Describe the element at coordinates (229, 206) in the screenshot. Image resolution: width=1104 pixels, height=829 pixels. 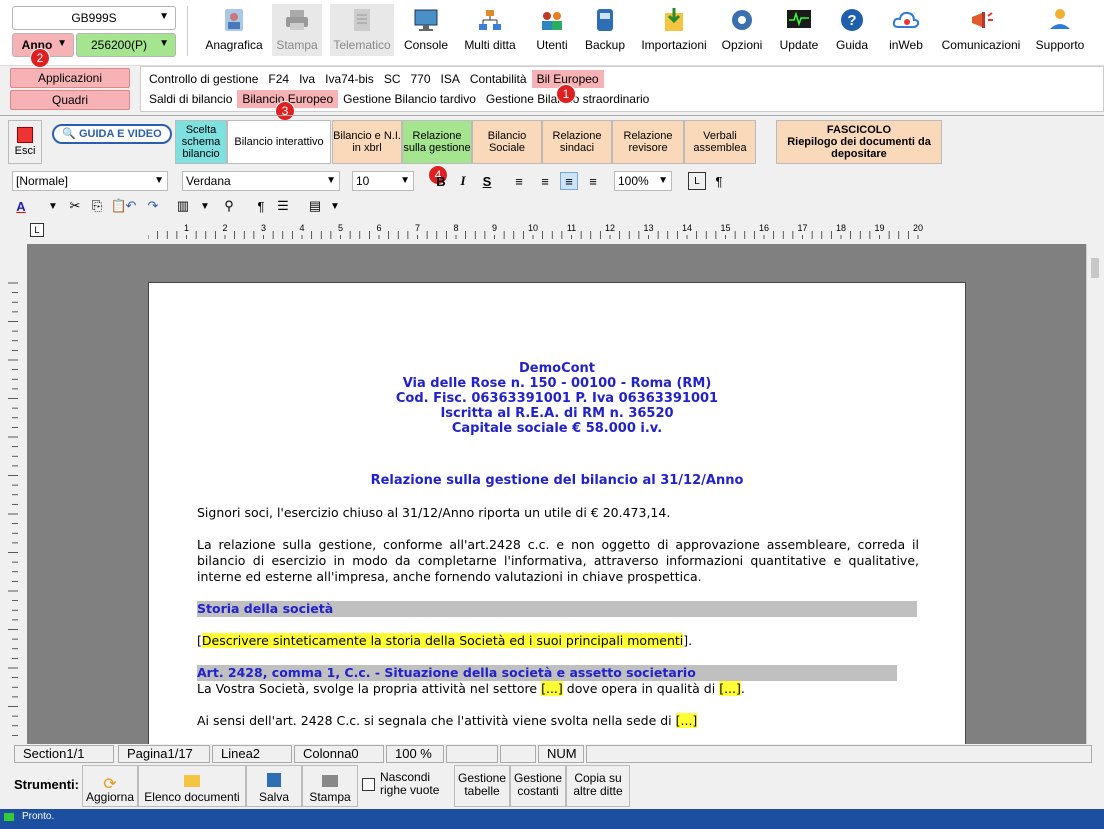
I see `find-icon: ⚲` at that location.